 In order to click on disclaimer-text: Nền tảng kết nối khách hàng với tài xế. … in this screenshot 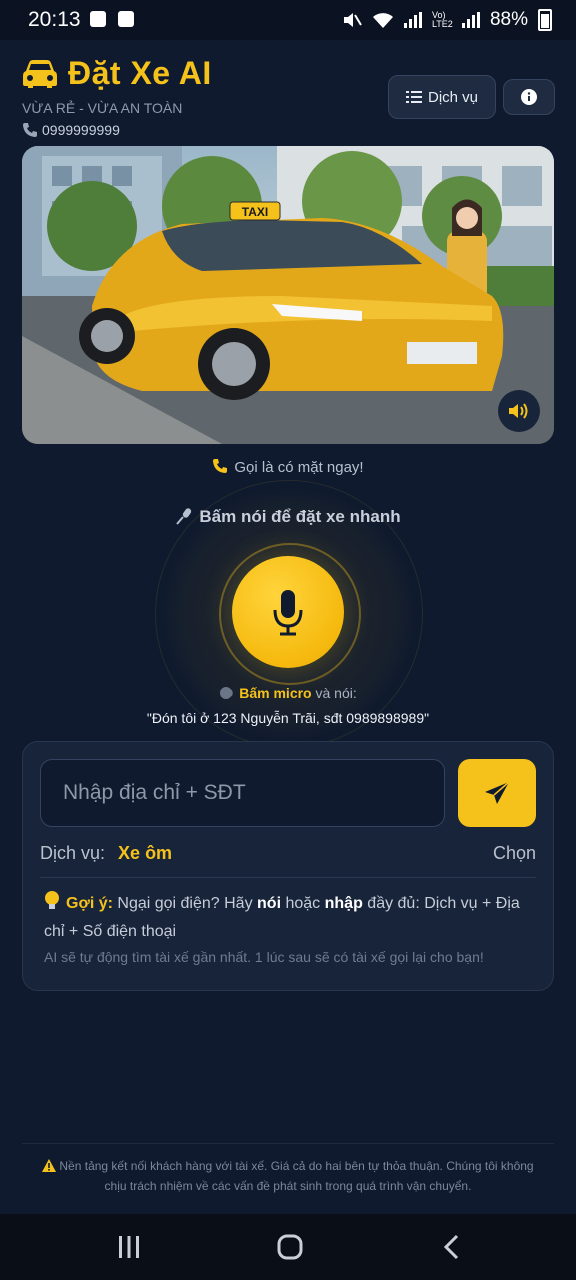, I will do `click(296, 1176)`.